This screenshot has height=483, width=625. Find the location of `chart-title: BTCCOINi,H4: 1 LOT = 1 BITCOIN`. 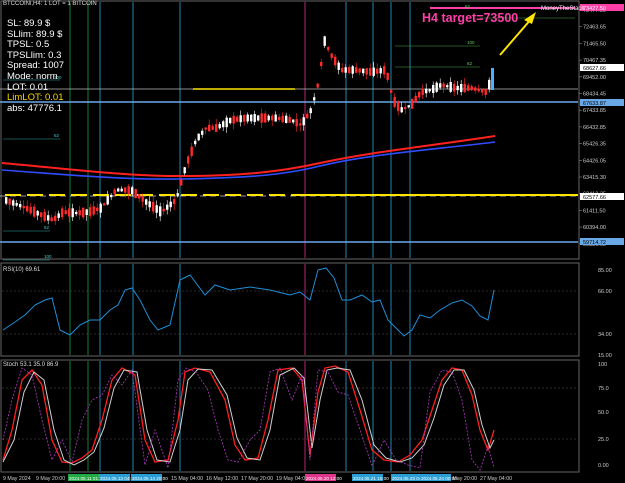

chart-title: BTCCOINi,H4: 1 LOT = 1 BITCOIN is located at coordinates (50, 4).